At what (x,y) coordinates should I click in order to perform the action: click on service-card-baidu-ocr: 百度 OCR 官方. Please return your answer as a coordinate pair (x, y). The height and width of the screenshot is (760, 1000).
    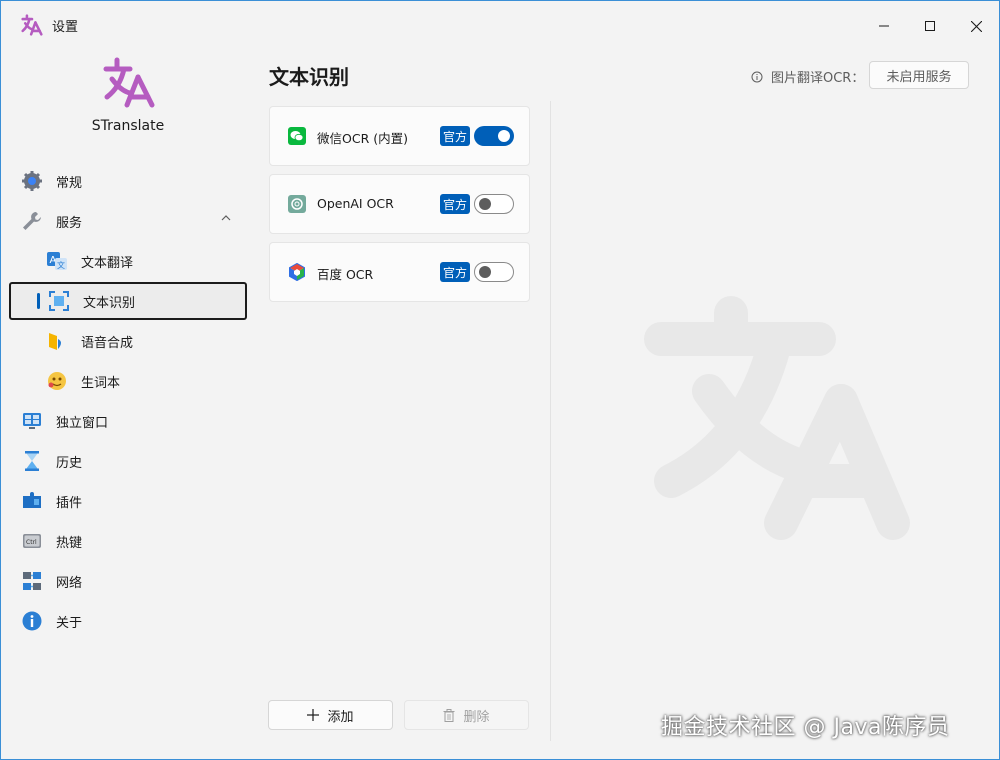
    Looking at the image, I should click on (399, 272).